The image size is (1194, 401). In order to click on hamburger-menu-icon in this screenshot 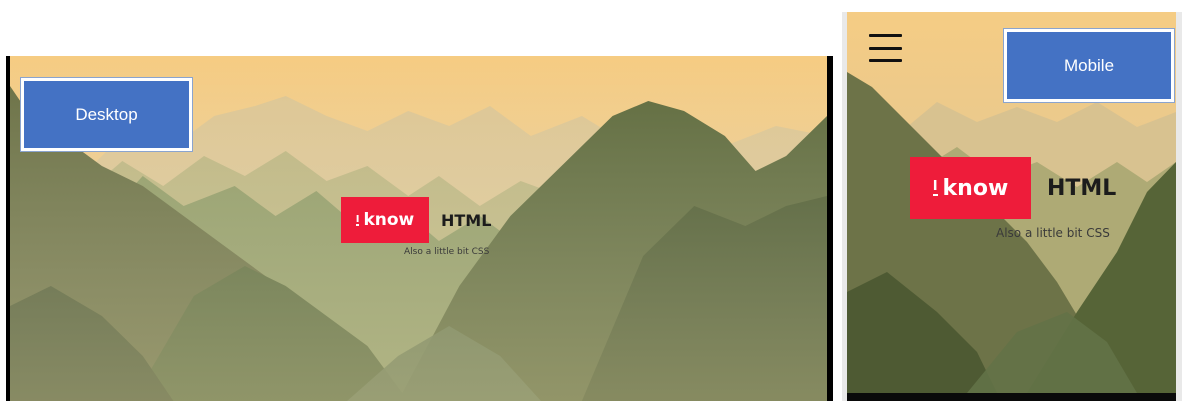, I will do `click(885, 48)`.